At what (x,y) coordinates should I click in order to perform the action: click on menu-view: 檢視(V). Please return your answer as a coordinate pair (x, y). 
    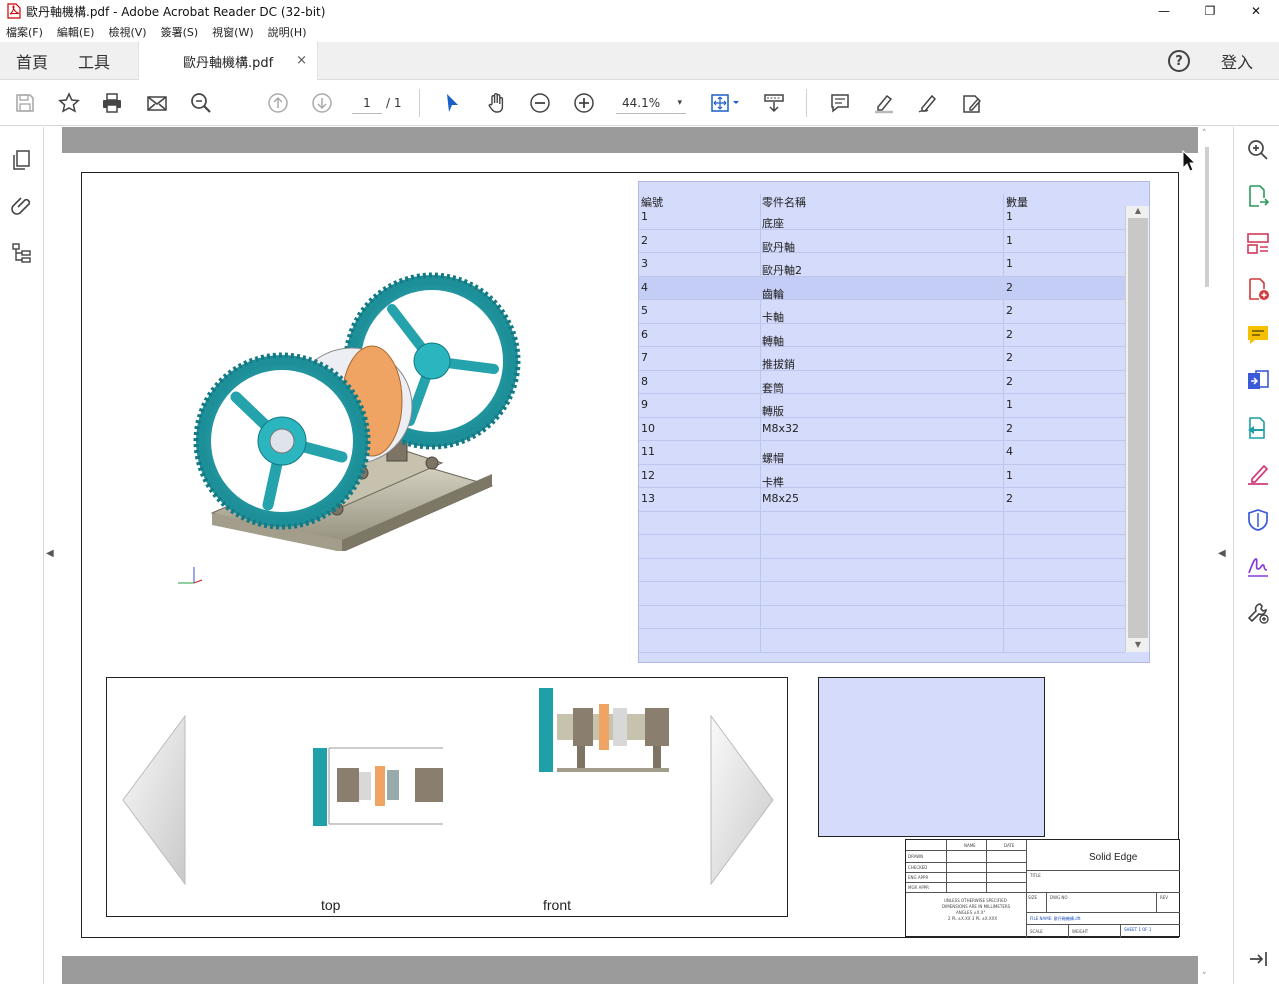
    Looking at the image, I should click on (127, 32).